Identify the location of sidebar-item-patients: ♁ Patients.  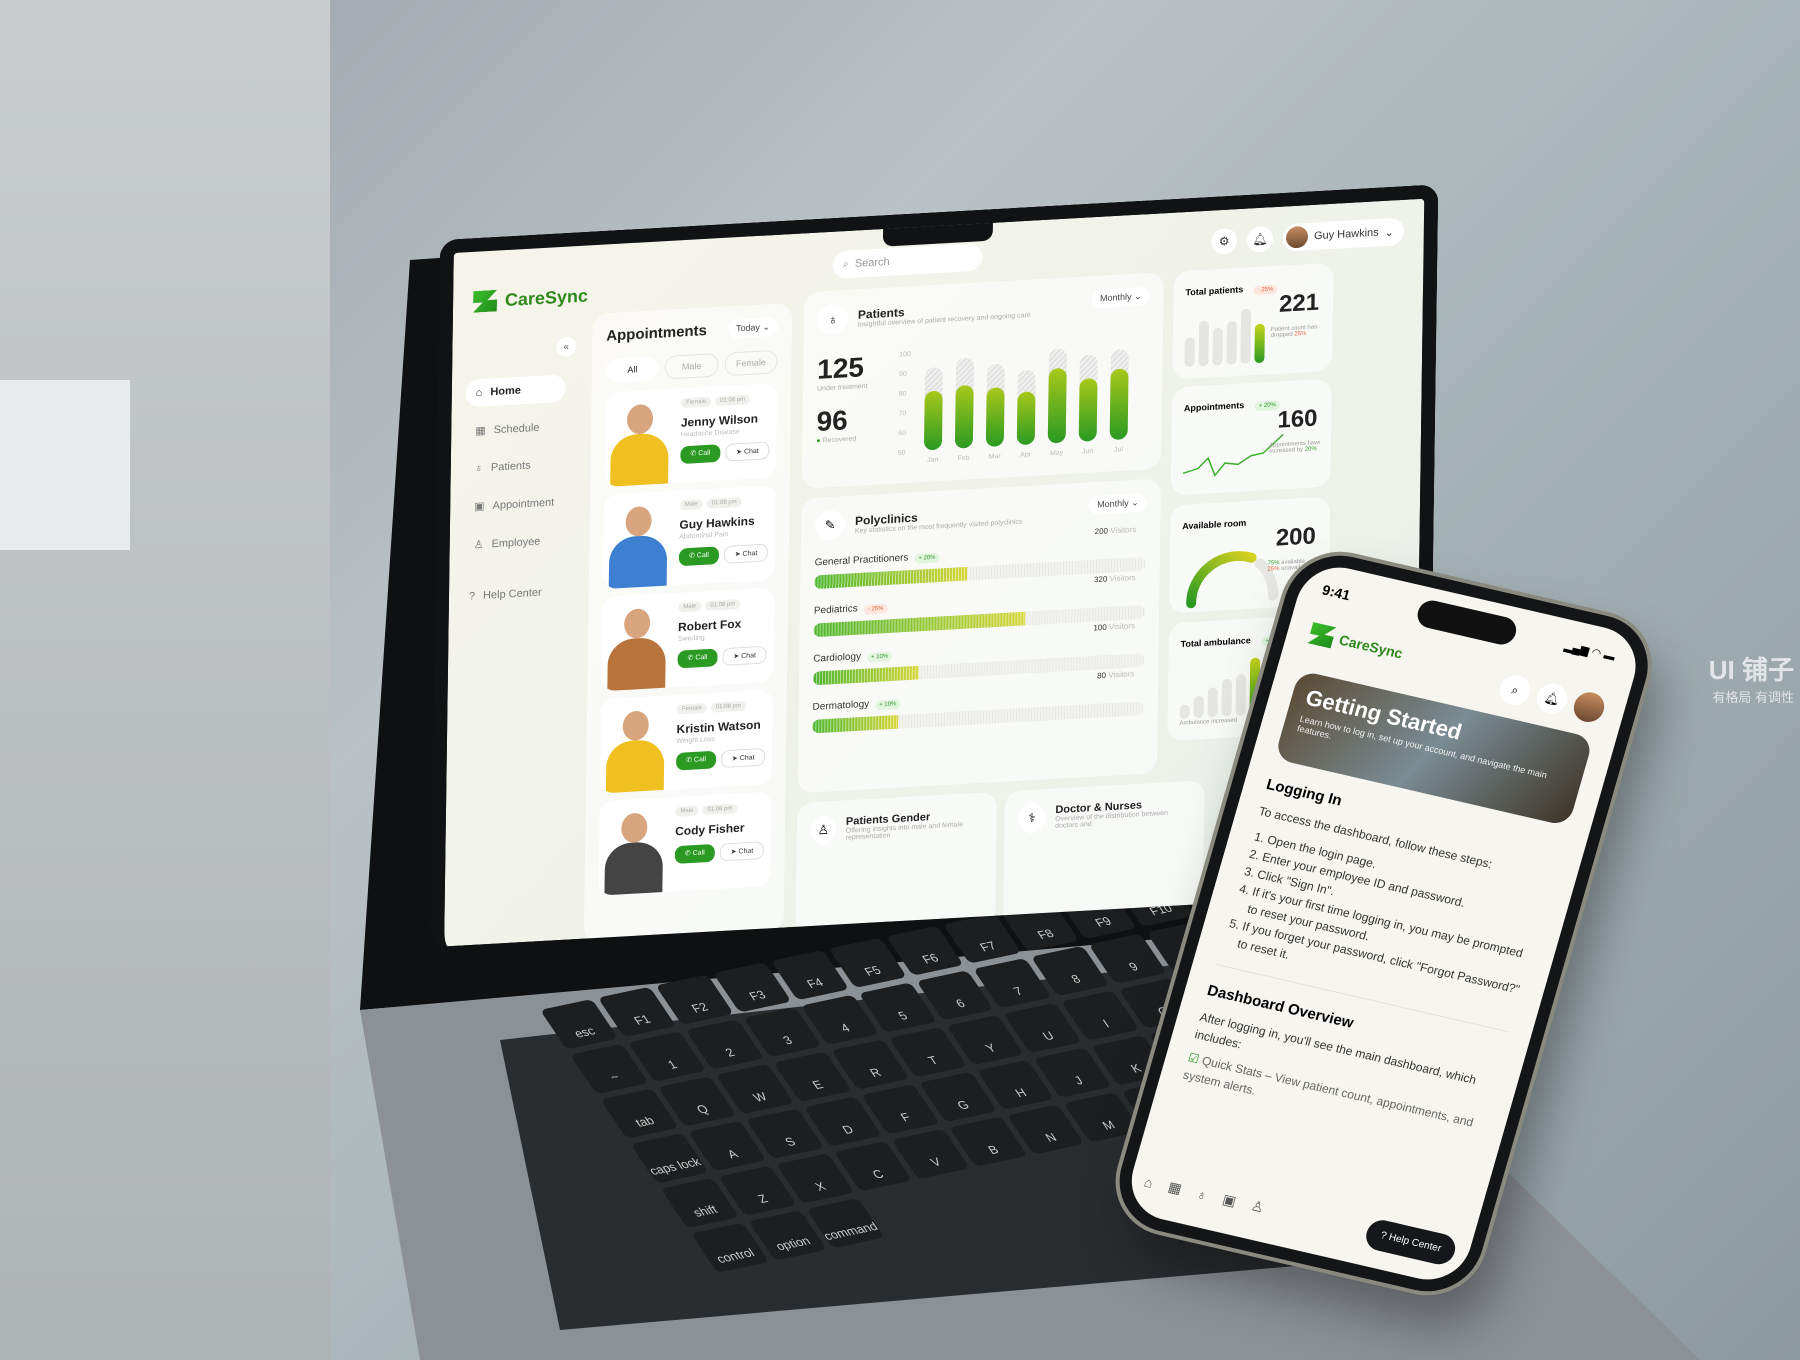
(515, 466).